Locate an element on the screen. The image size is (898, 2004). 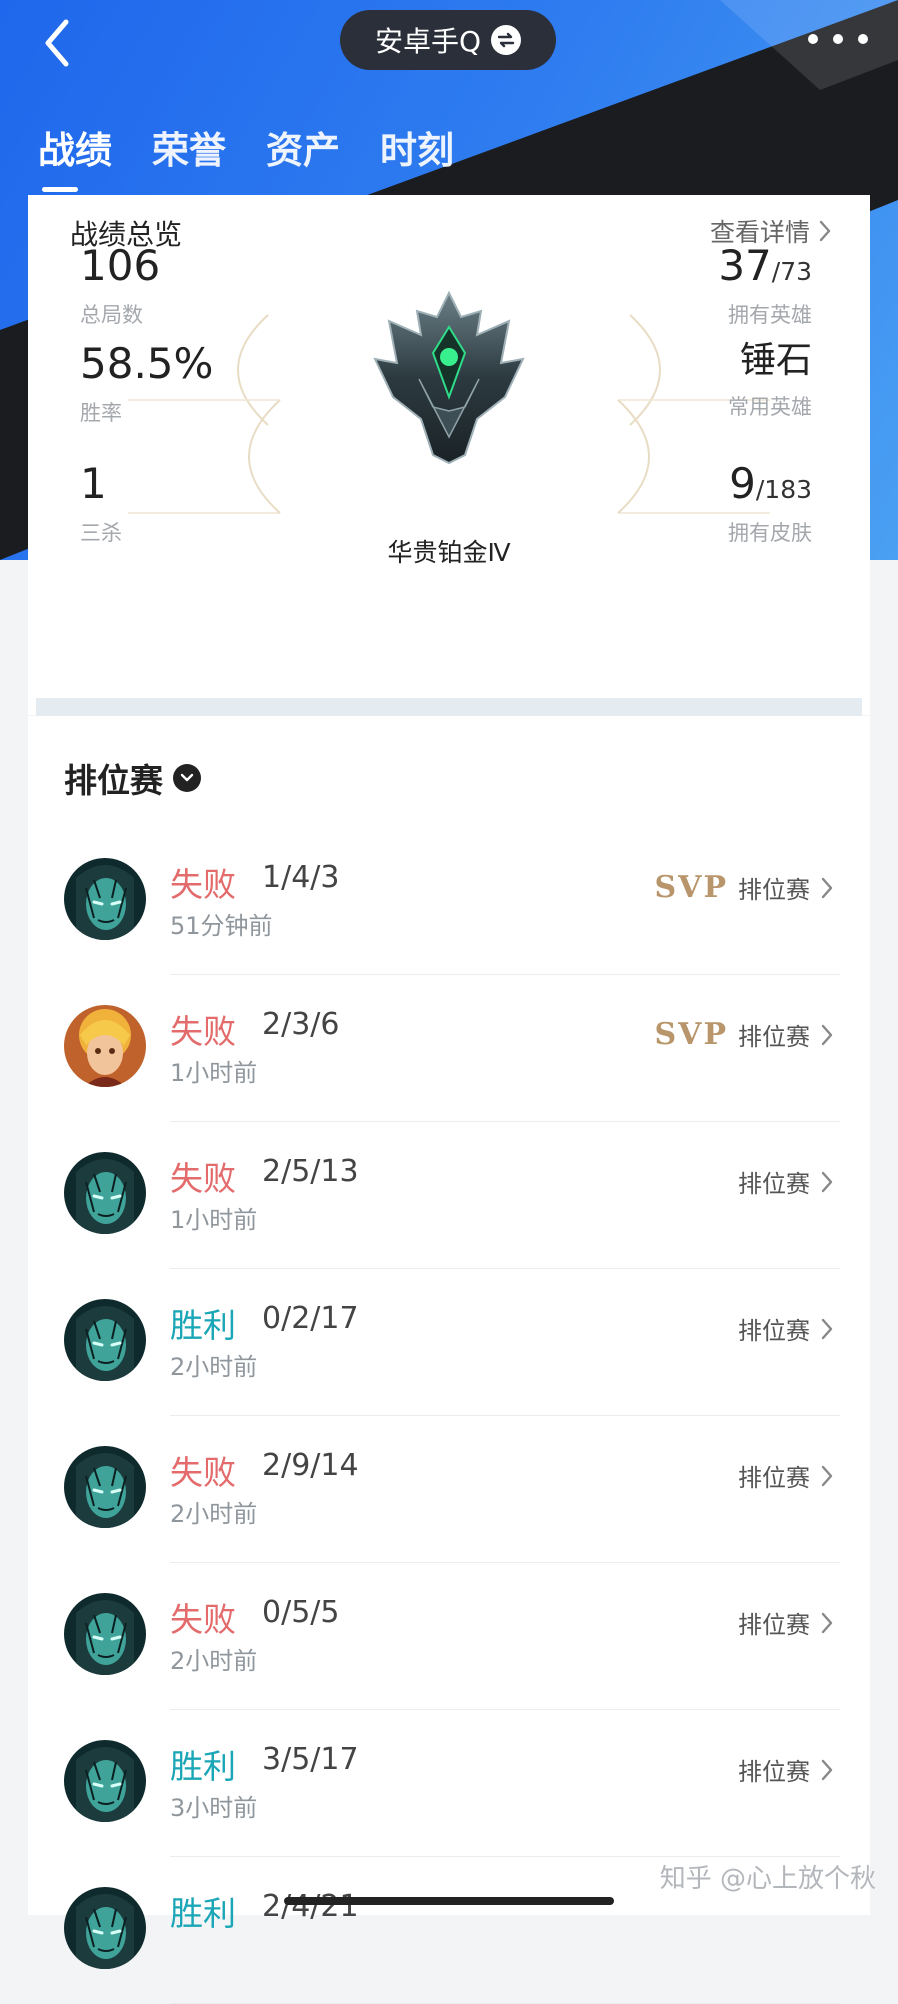
match-kda: 2/5/13 is located at coordinates (310, 1171).